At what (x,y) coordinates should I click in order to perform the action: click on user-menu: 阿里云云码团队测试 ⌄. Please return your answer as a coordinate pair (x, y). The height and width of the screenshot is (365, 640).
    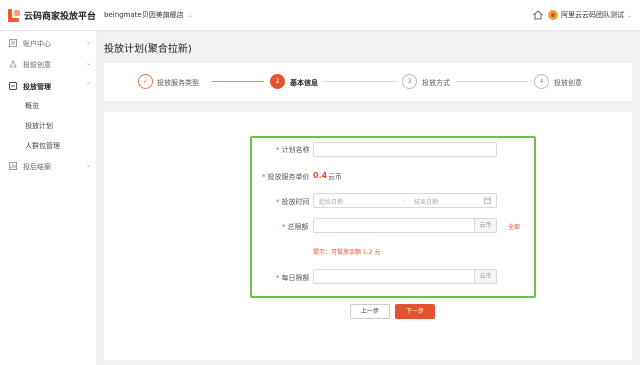
    Looking at the image, I should click on (596, 15).